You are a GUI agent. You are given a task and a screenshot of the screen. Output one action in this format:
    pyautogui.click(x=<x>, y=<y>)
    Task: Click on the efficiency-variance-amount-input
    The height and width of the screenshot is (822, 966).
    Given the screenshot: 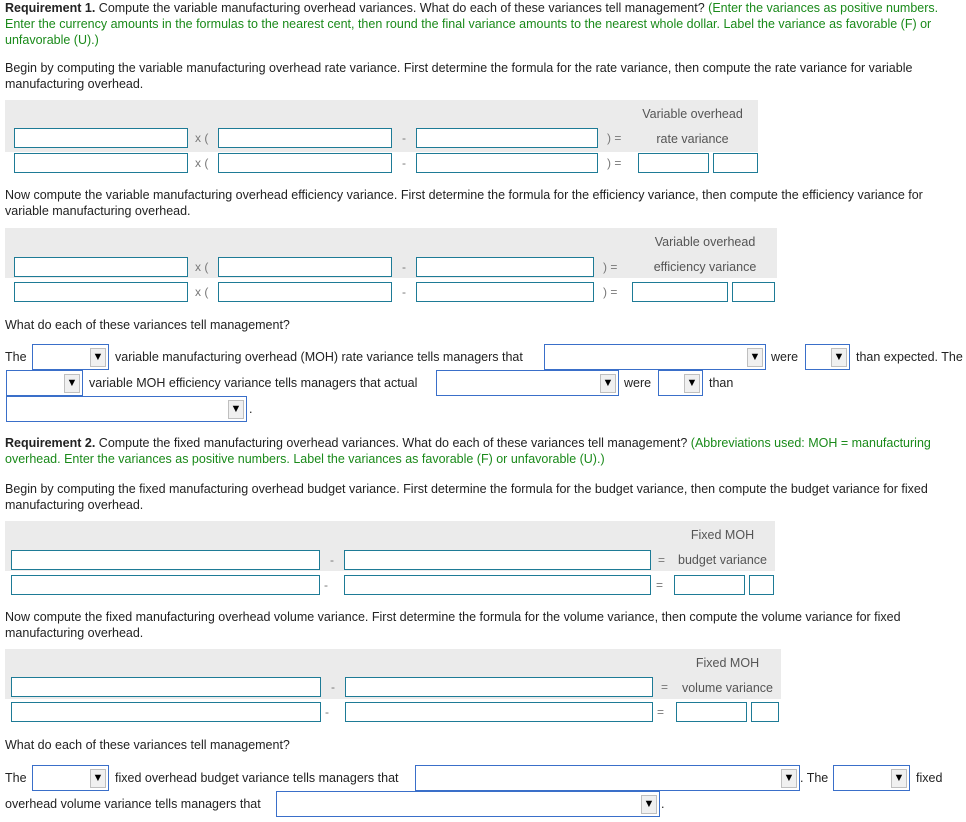 What is the action you would take?
    pyautogui.click(x=680, y=292)
    